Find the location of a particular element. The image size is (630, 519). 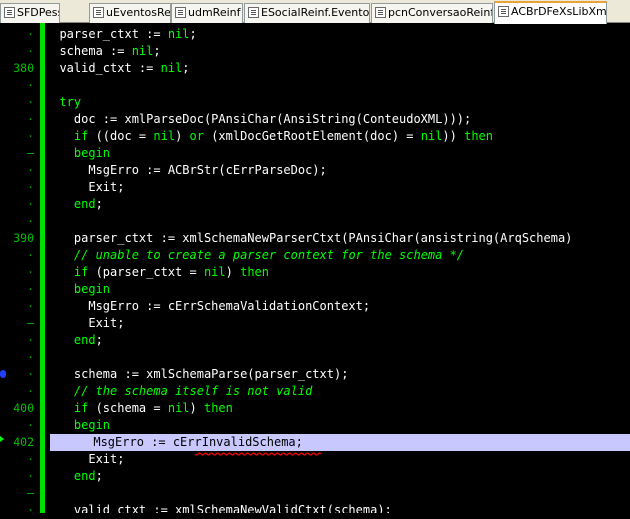

tab-label: SFDPessoal is located at coordinates (38, 12).